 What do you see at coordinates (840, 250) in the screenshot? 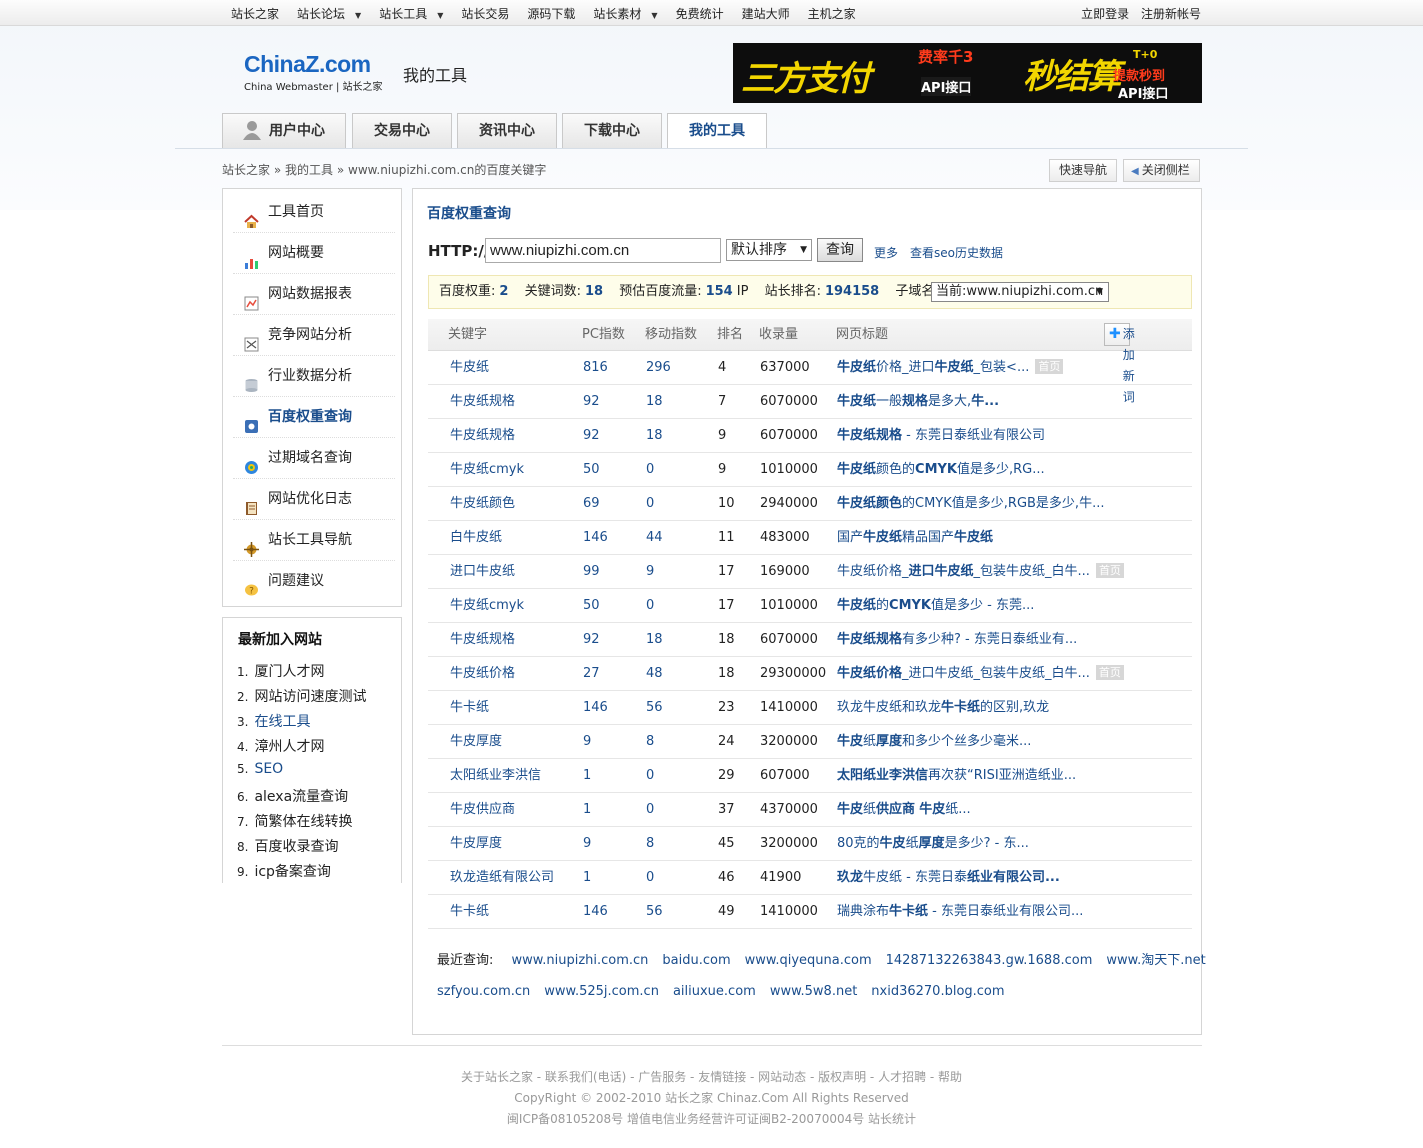
I see `query-button: 查询` at bounding box center [840, 250].